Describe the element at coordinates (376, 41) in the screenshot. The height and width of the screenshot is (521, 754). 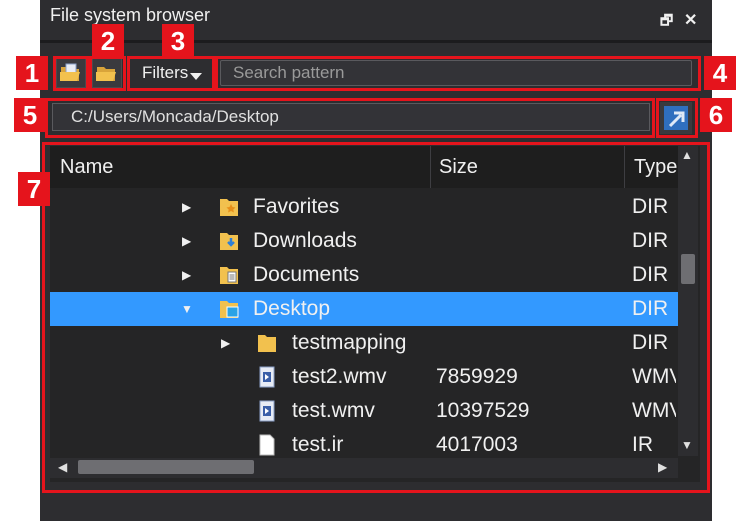
I see `title-divider` at that location.